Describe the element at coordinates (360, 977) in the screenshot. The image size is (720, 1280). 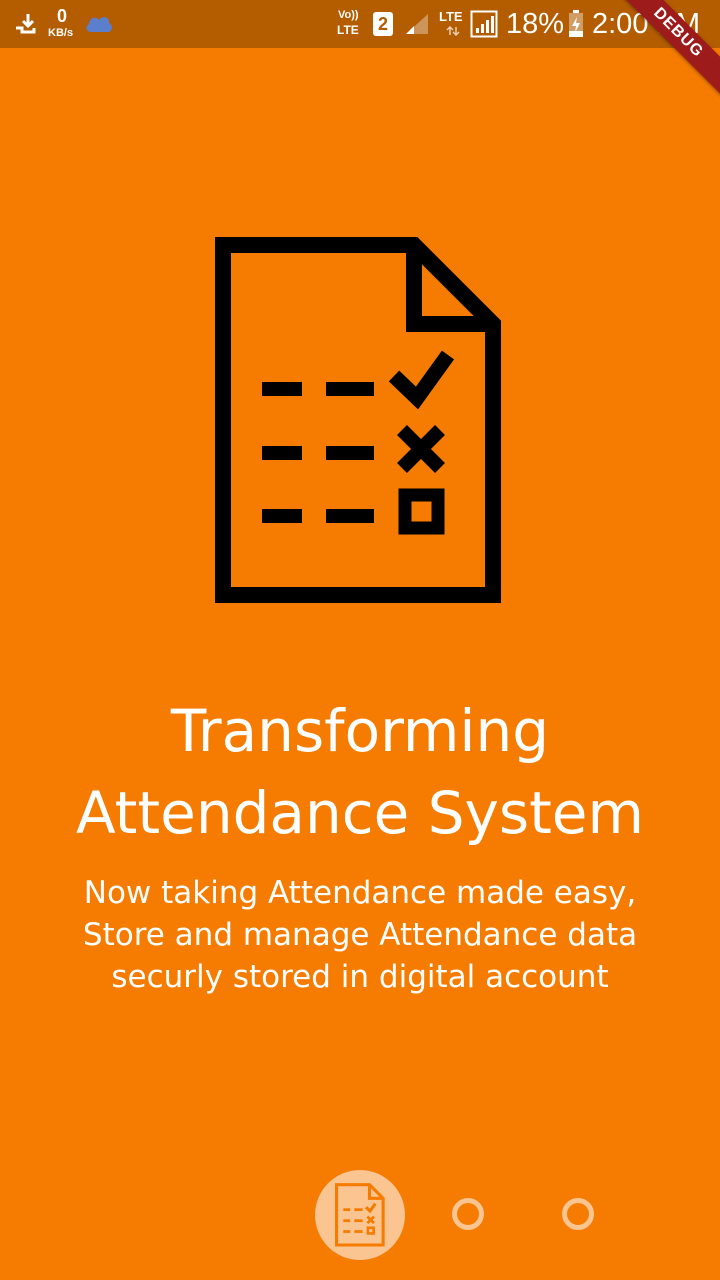
I see `description-line-3: securly stored in digital account` at that location.